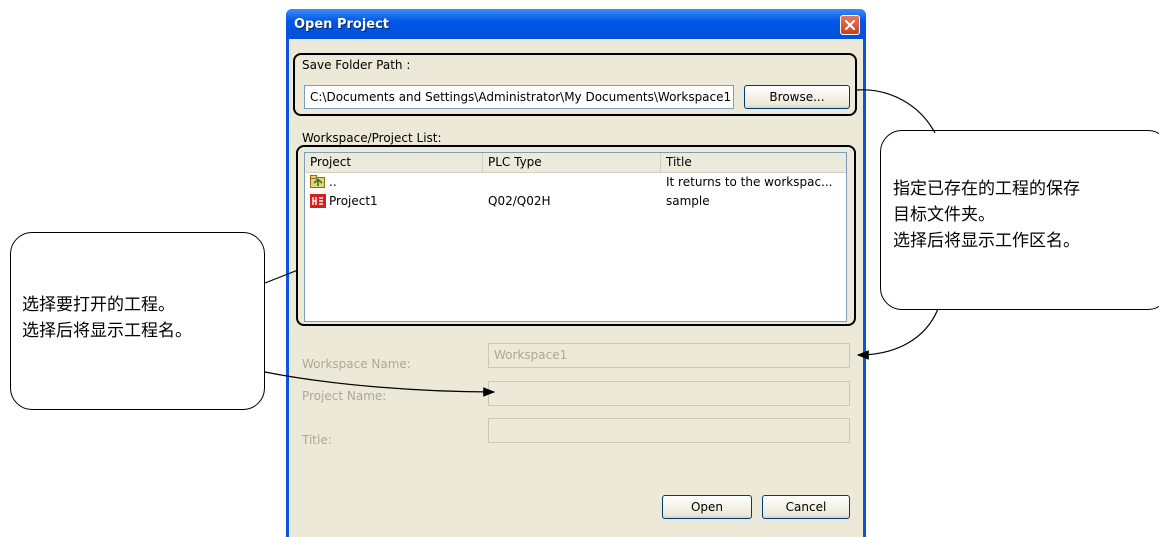  I want to click on callout-right-text: 指定已存在的工程的保存 目标文件夹。 选择后将显示工作区名。, so click(986, 215).